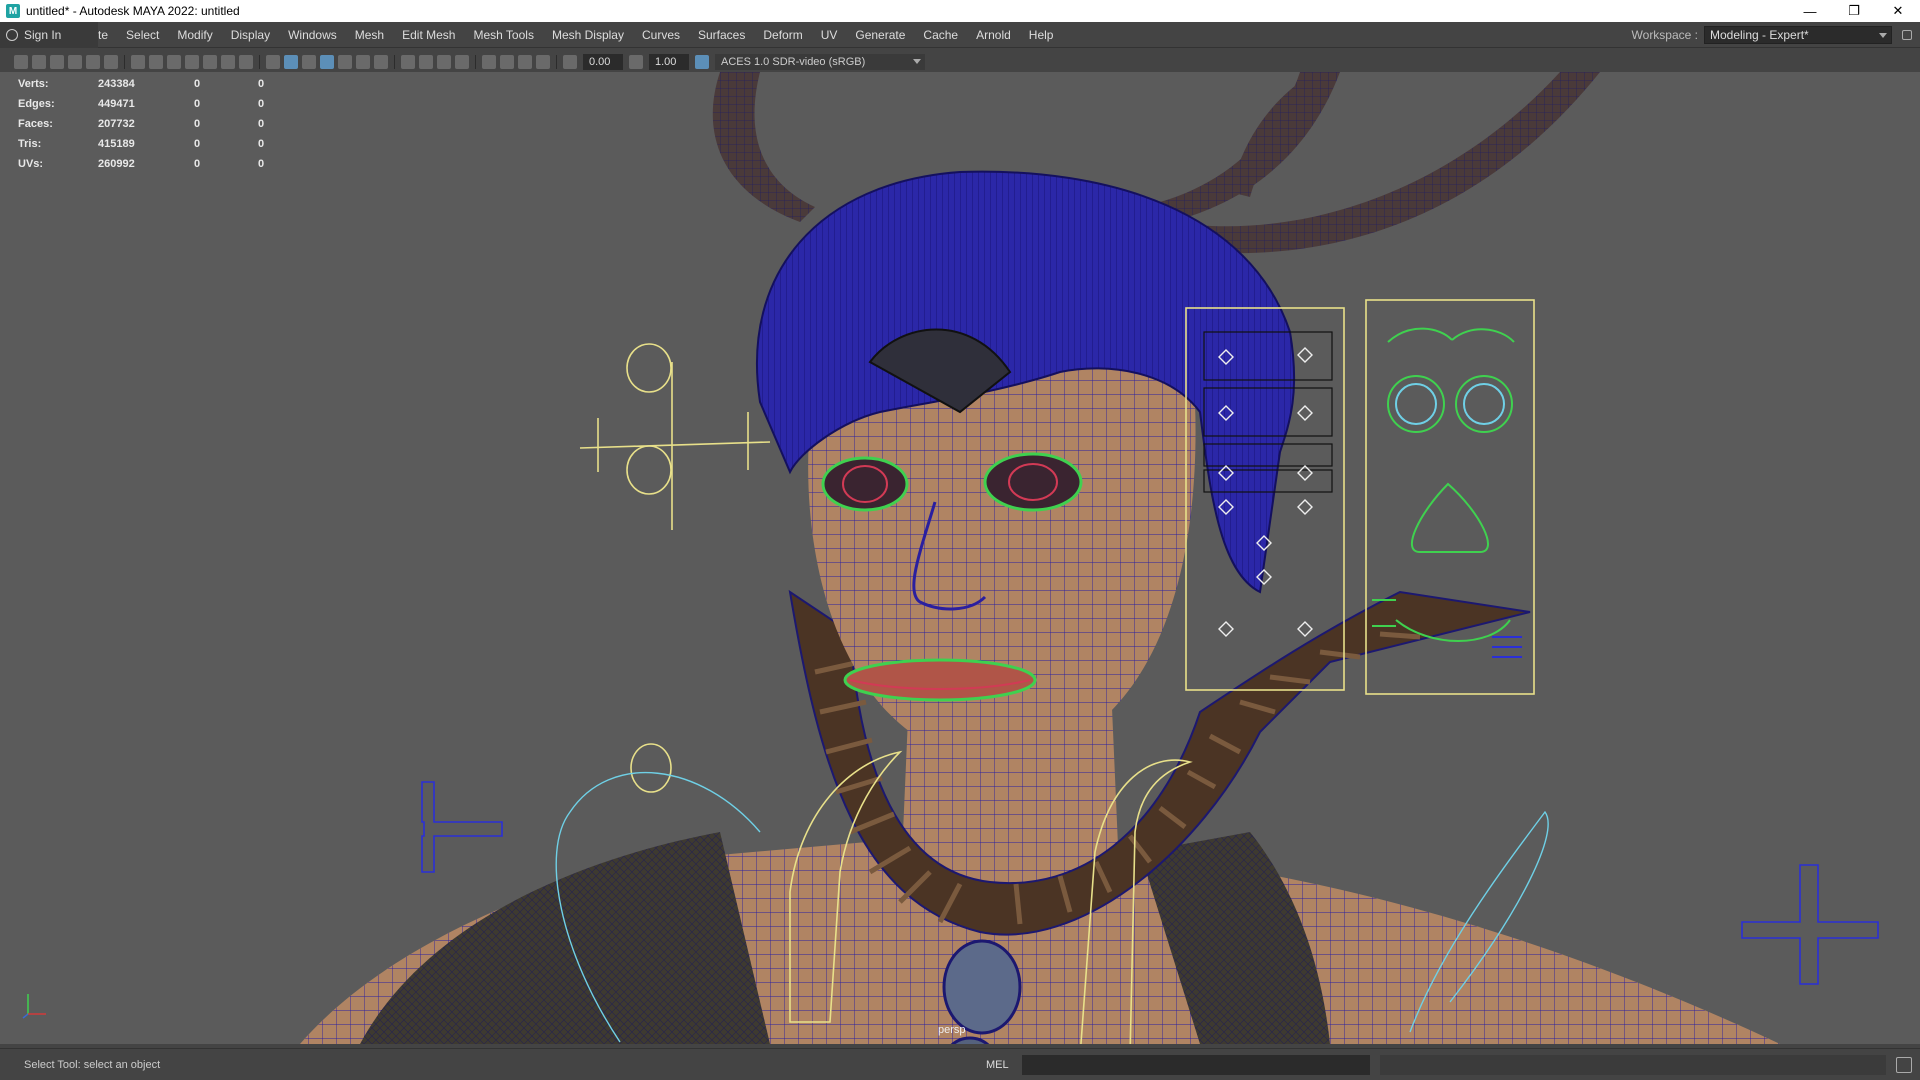 Image resolution: width=1920 pixels, height=1080 pixels. I want to click on menu-modify: Modify, so click(194, 35).